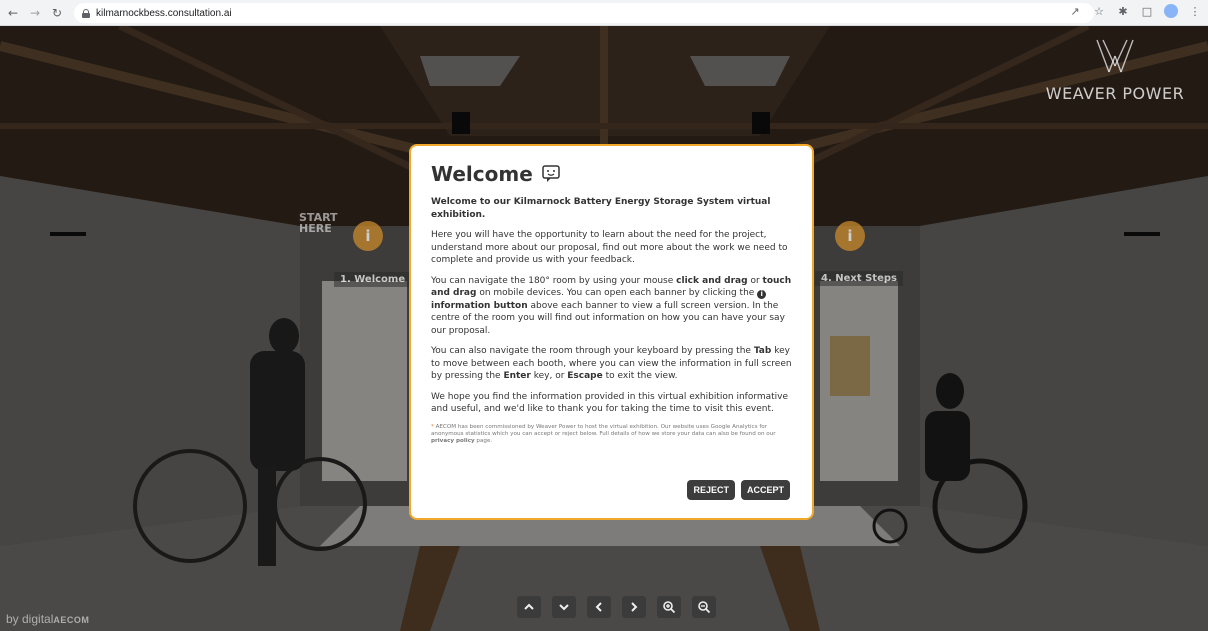 Image resolution: width=1208 pixels, height=631 pixels. Describe the element at coordinates (765, 490) in the screenshot. I see `accept-button: ACCEPT` at that location.